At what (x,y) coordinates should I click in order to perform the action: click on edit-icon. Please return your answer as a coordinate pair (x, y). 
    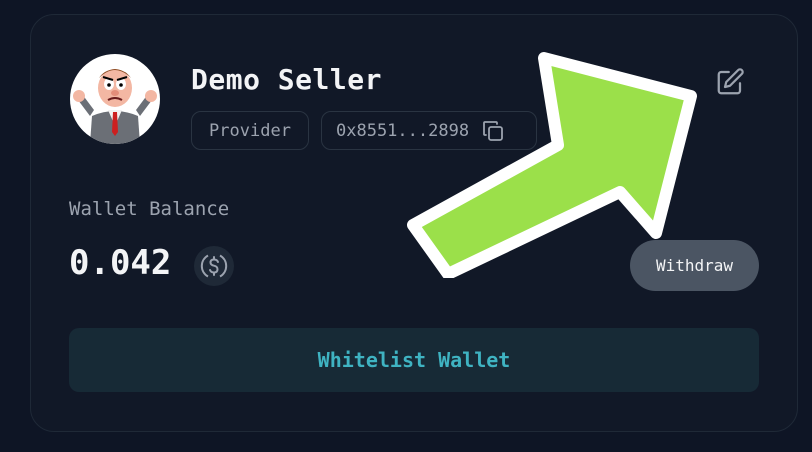
    Looking at the image, I should click on (730, 84).